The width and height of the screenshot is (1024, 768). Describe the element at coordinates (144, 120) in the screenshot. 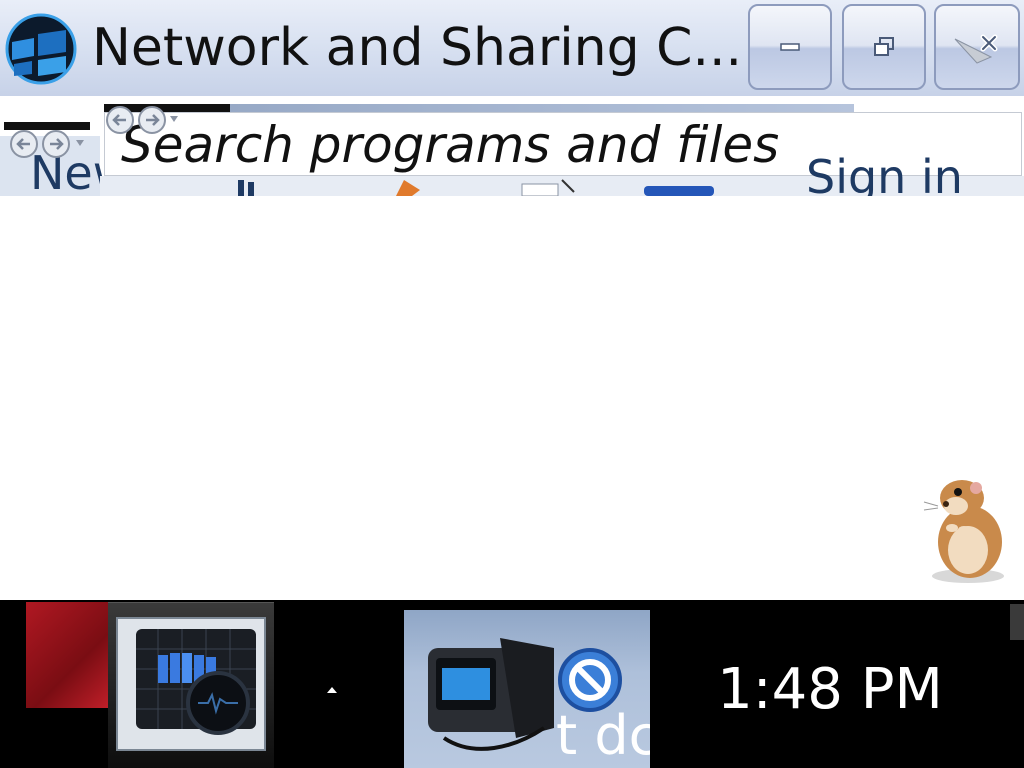

I see `nav-buttons-overlay` at that location.